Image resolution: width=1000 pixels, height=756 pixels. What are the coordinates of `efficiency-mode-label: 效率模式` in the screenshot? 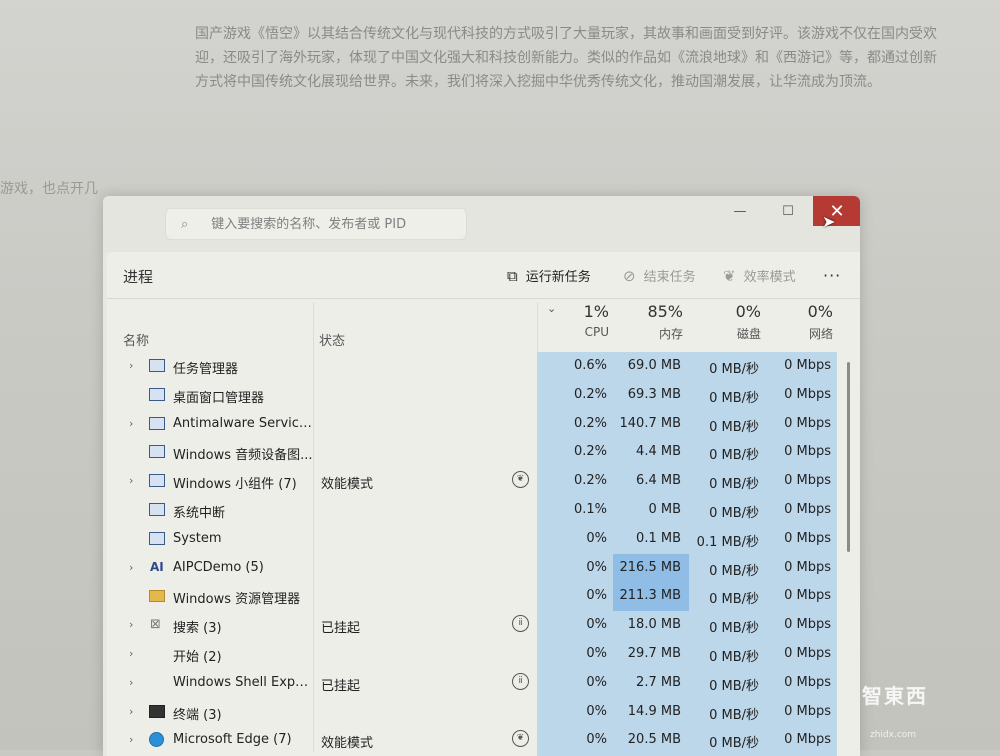 It's located at (769, 277).